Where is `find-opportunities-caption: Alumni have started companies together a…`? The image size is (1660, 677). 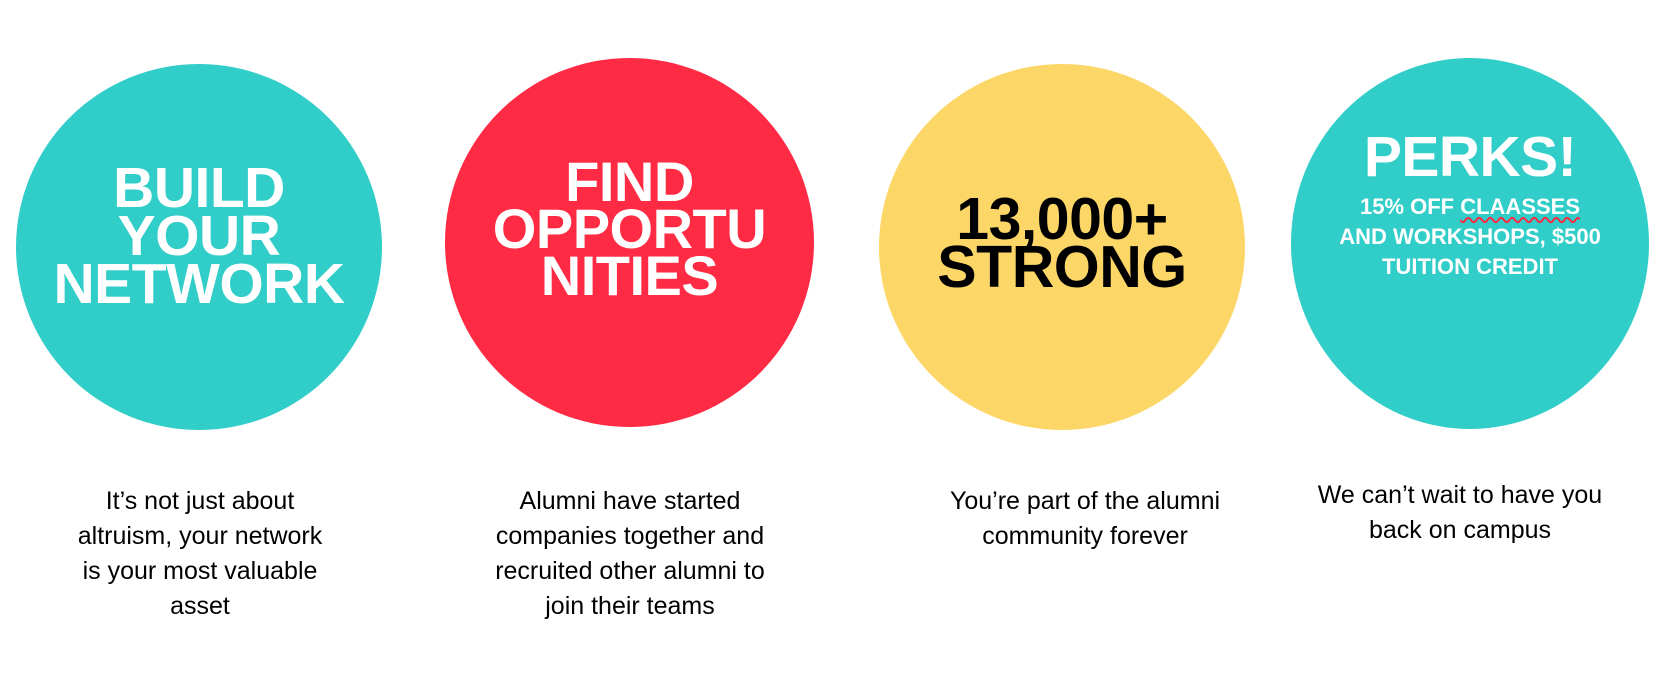 find-opportunities-caption: Alumni have started companies together a… is located at coordinates (630, 554).